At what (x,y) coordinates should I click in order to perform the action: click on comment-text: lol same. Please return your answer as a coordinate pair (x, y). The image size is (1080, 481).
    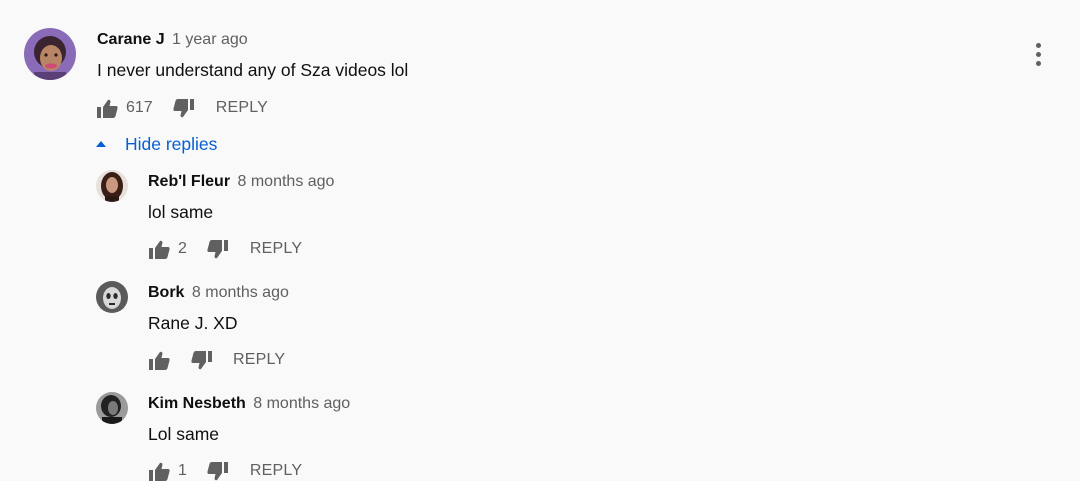
    Looking at the image, I should click on (181, 212).